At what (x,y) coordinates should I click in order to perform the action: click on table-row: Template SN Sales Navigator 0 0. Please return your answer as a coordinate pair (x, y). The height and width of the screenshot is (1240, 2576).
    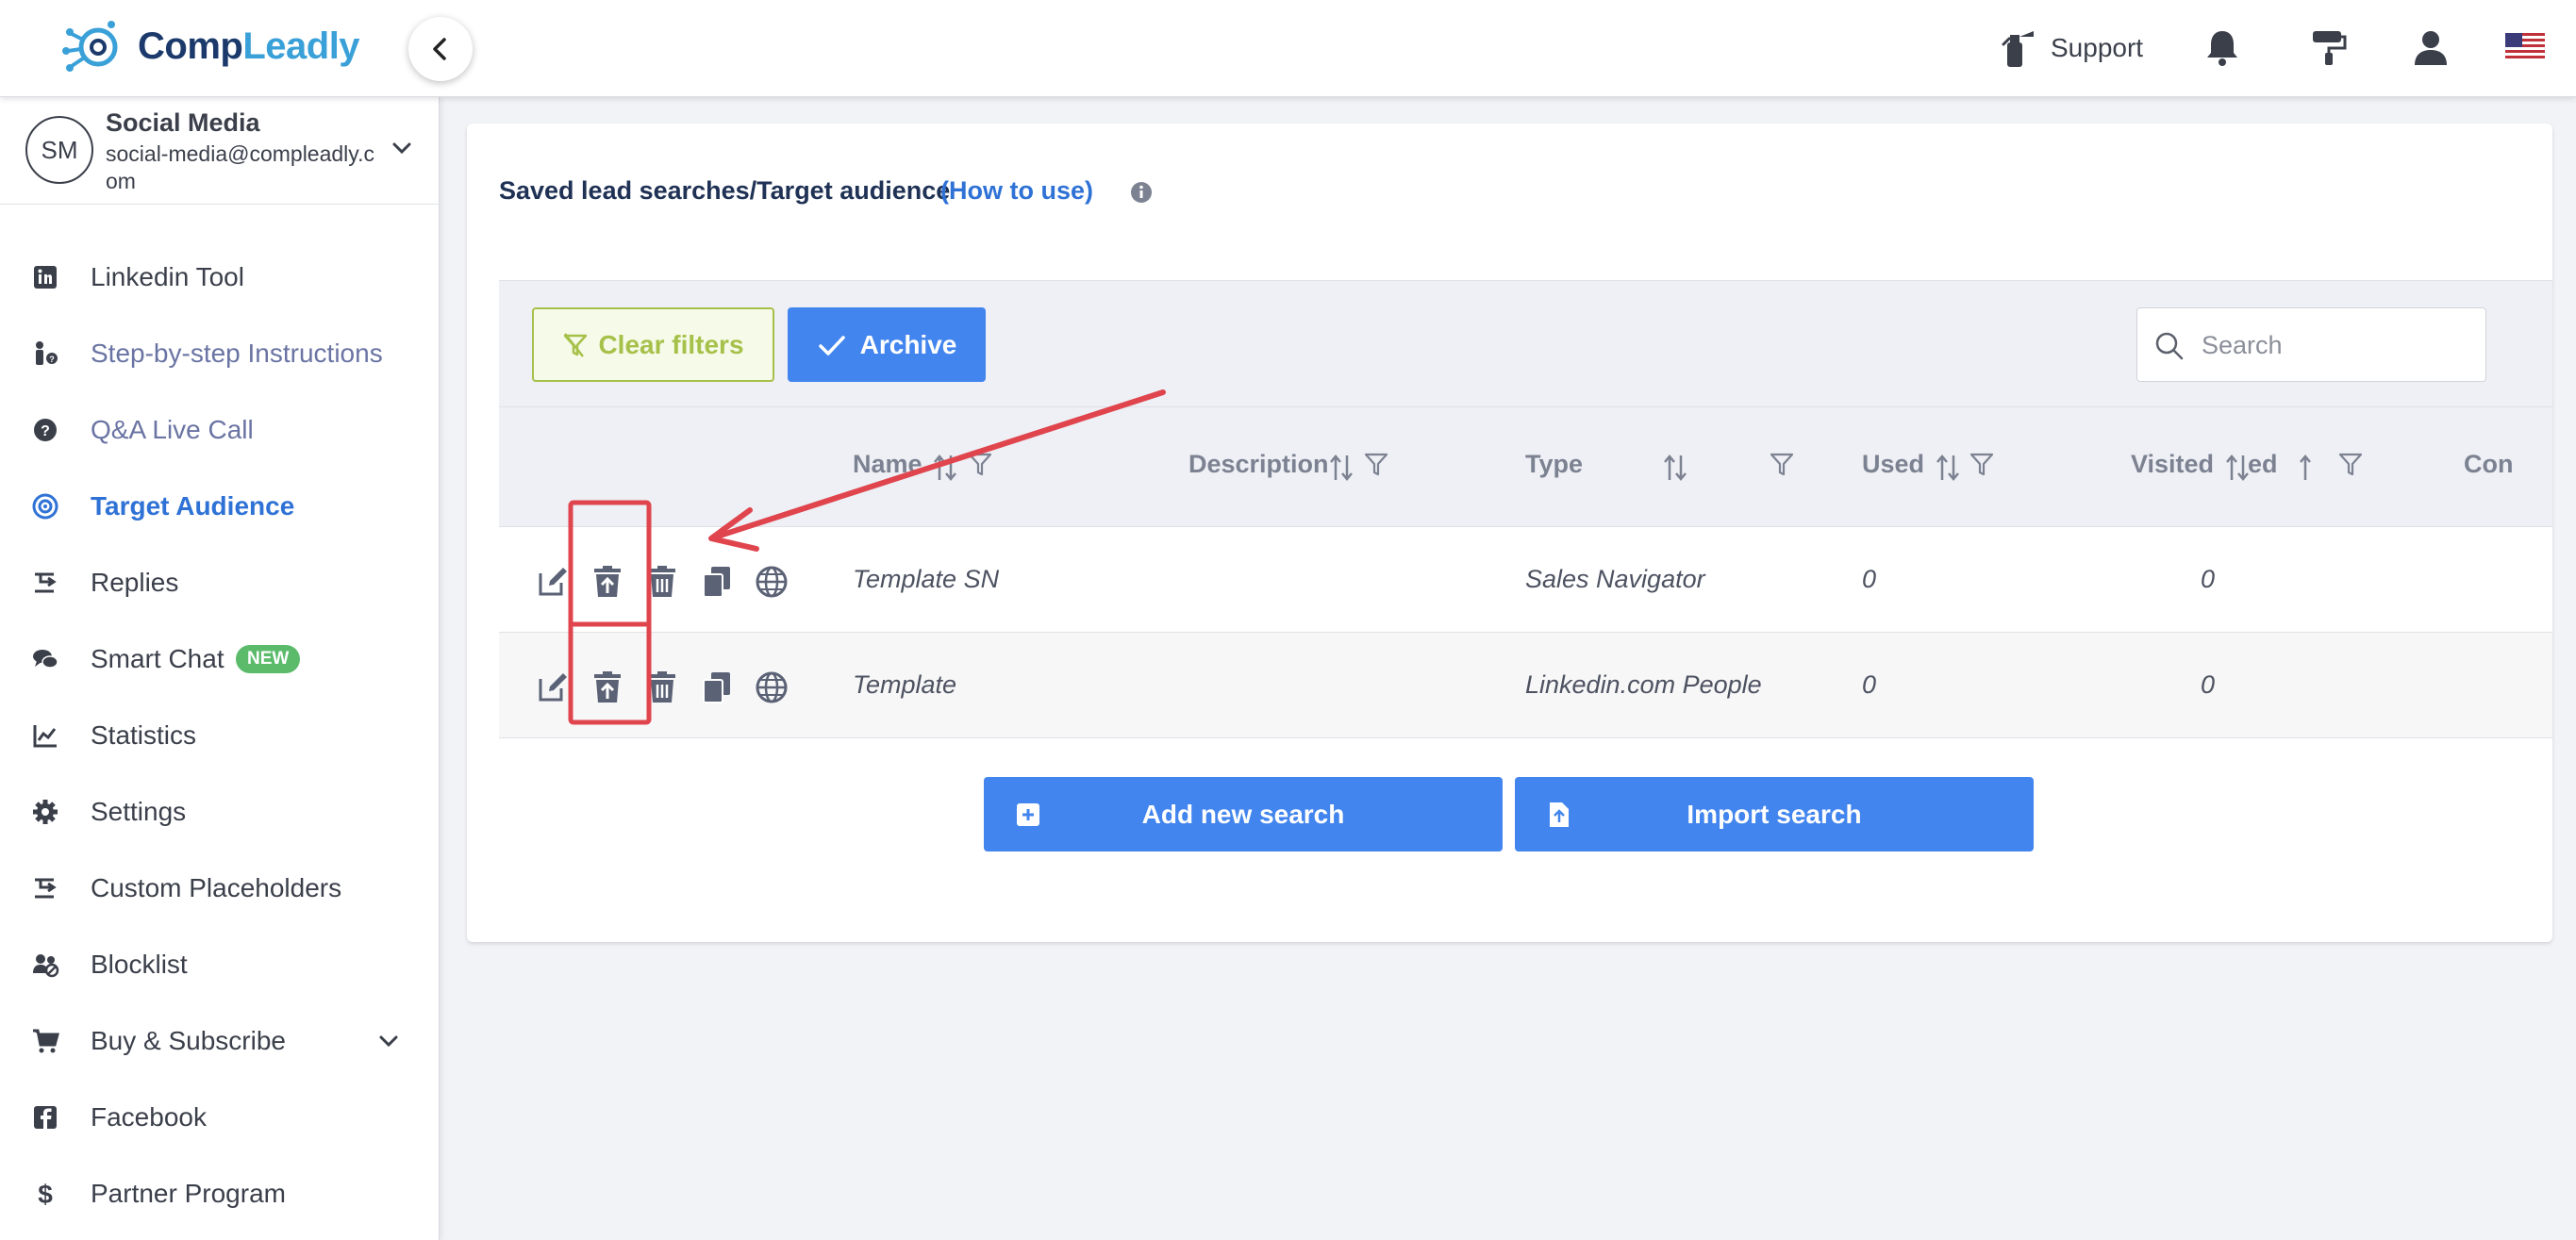
    Looking at the image, I should click on (1525, 580).